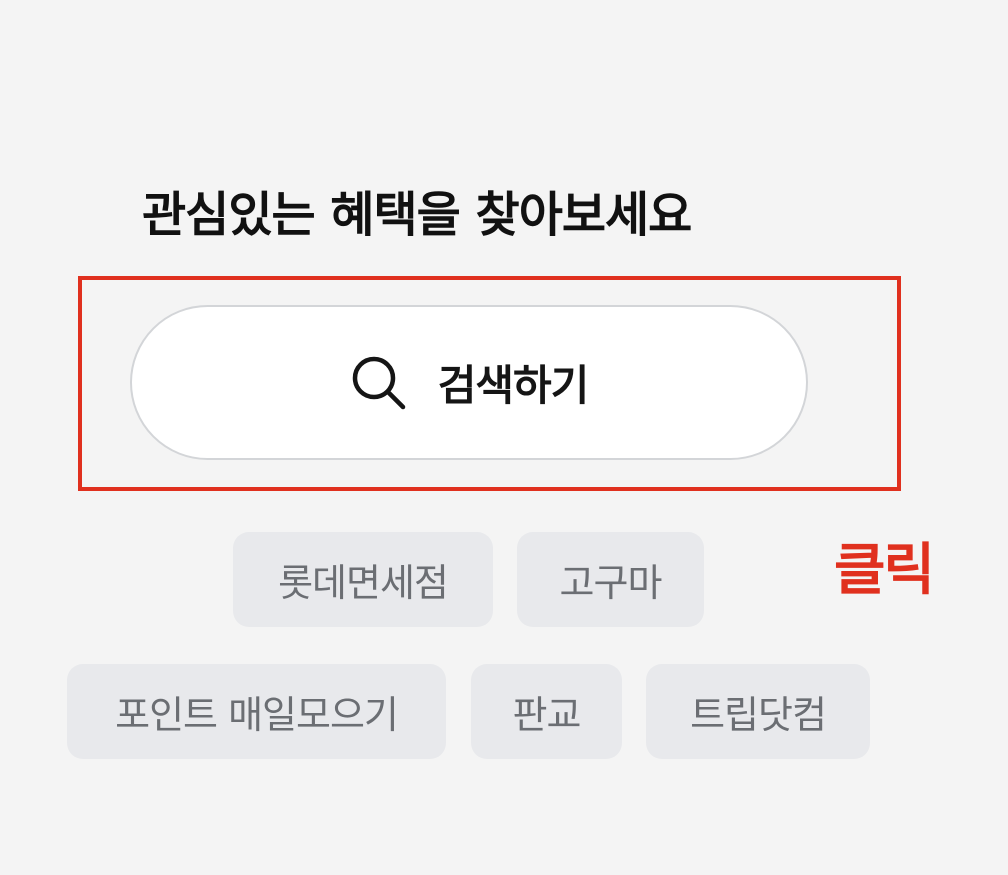  I want to click on keyword-chip-pangyo: 판교, so click(546, 711).